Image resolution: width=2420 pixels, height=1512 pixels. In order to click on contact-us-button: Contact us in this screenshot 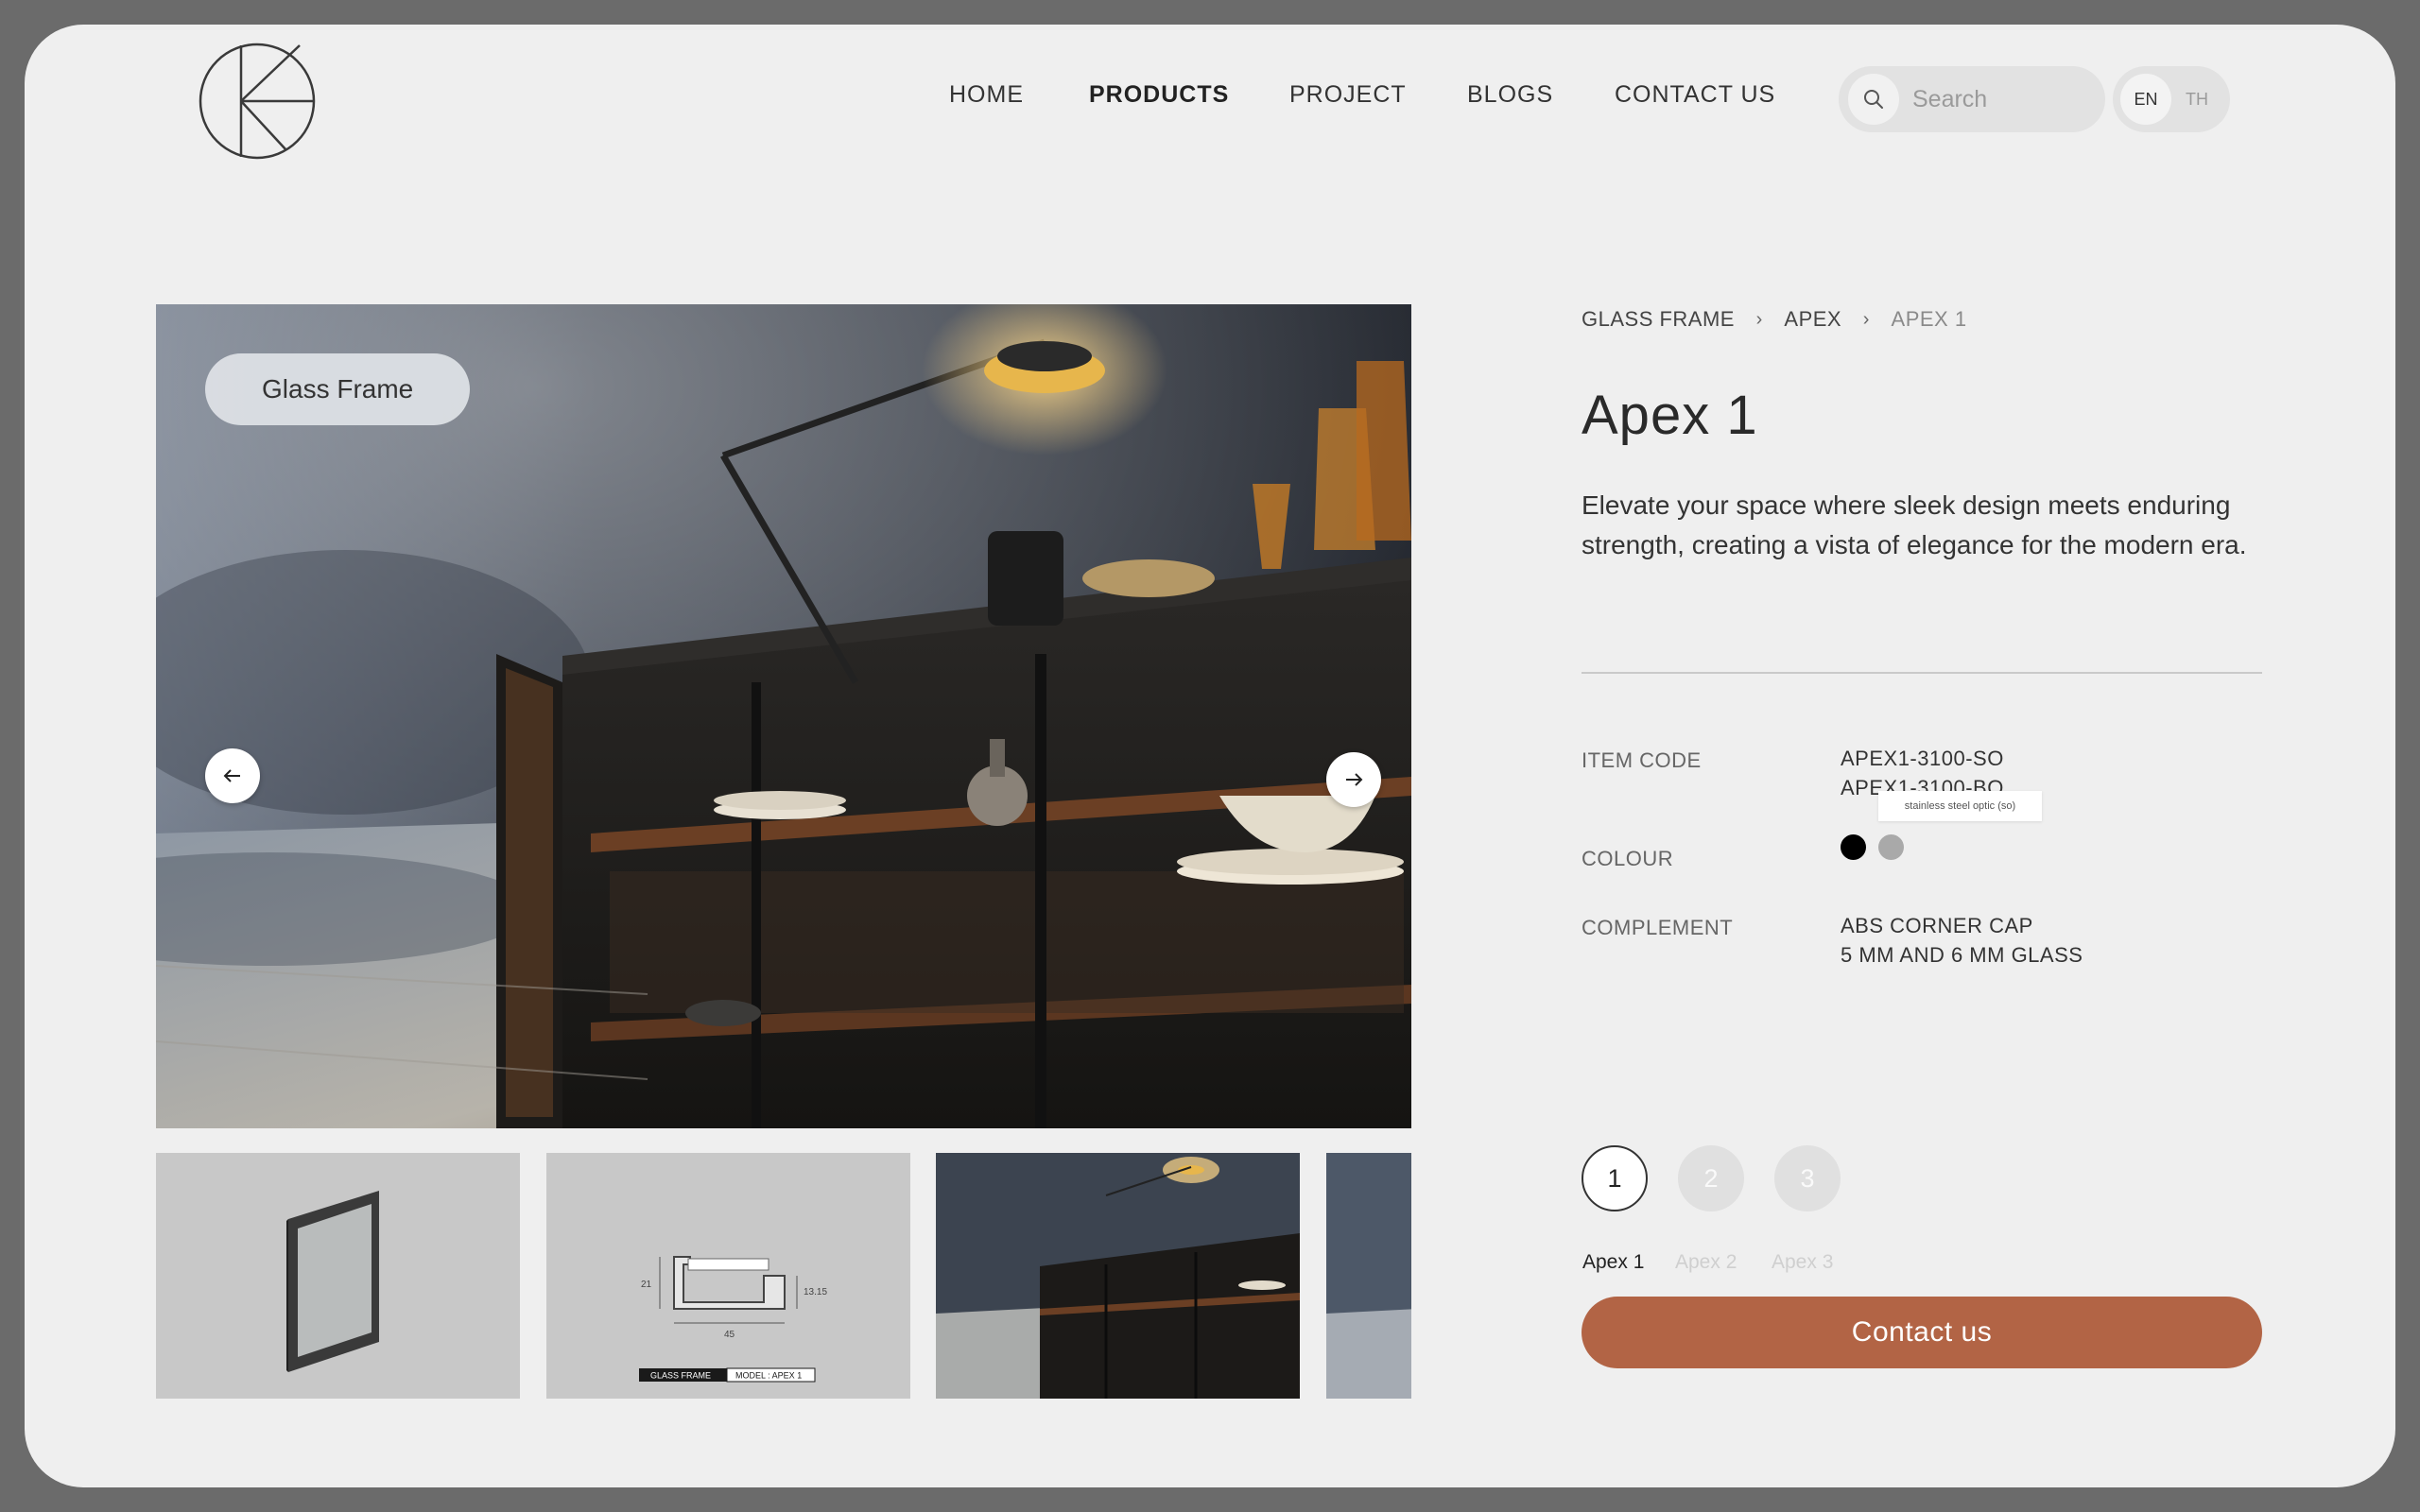, I will do `click(1922, 1332)`.